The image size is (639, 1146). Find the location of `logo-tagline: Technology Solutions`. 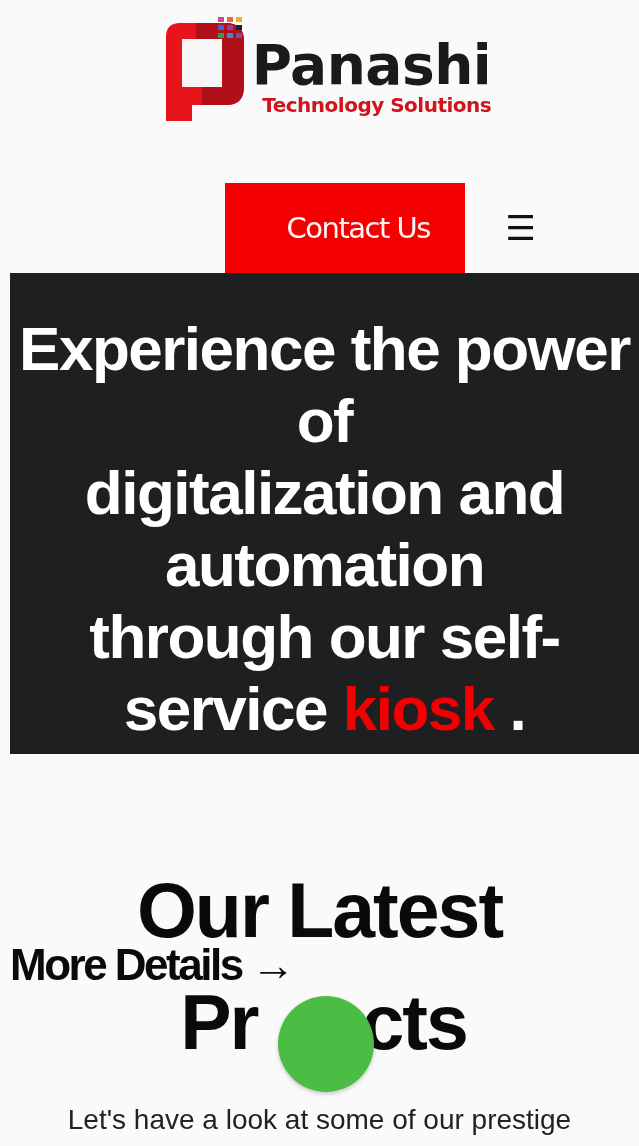

logo-tagline: Technology Solutions is located at coordinates (377, 105).